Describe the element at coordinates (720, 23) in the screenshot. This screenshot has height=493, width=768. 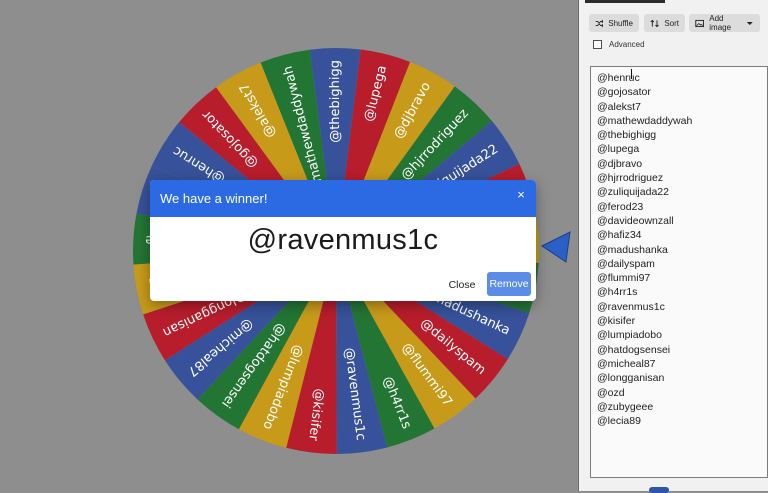
I see `add-image-label: Add image` at that location.